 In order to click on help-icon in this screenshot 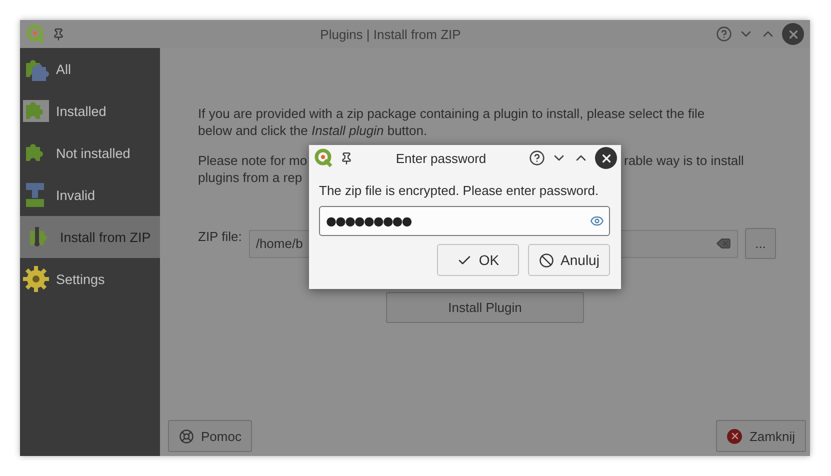, I will do `click(537, 158)`.